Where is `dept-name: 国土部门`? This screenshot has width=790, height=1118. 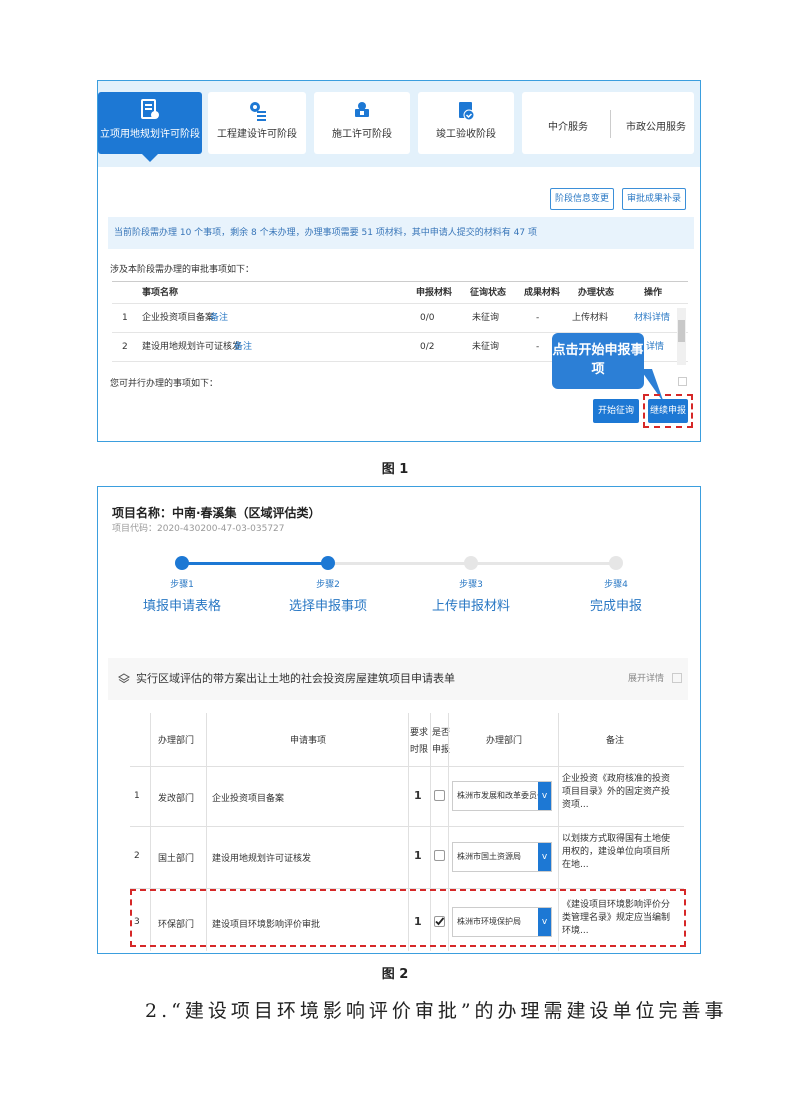 dept-name: 国土部门 is located at coordinates (176, 859).